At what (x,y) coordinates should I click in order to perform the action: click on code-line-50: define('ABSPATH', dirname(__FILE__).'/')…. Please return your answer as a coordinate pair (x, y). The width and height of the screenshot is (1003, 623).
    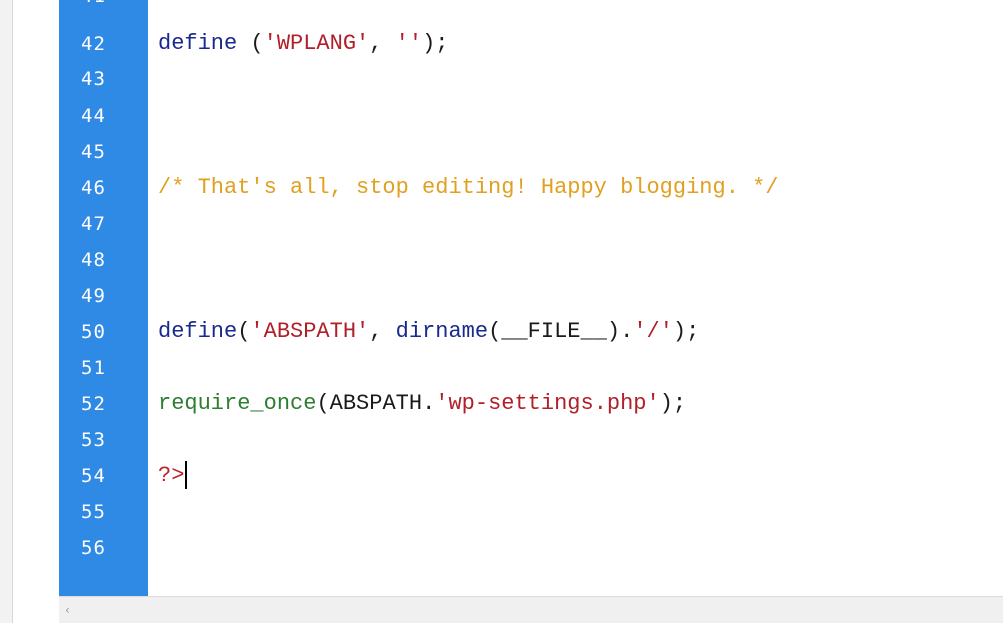
    Looking at the image, I should click on (428, 332).